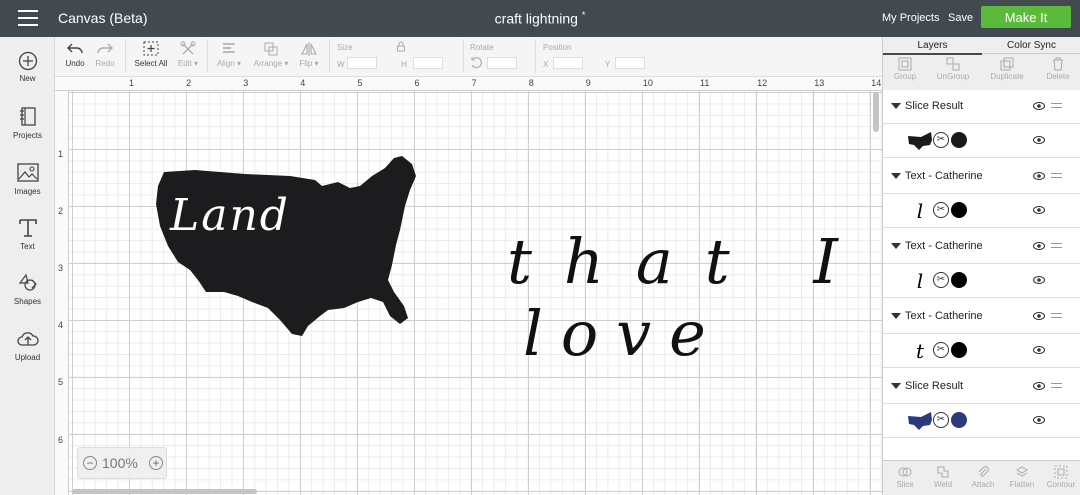 This screenshot has height=495, width=1080. Describe the element at coordinates (271, 54) in the screenshot. I see `arrange-button: Arrange ▾` at that location.